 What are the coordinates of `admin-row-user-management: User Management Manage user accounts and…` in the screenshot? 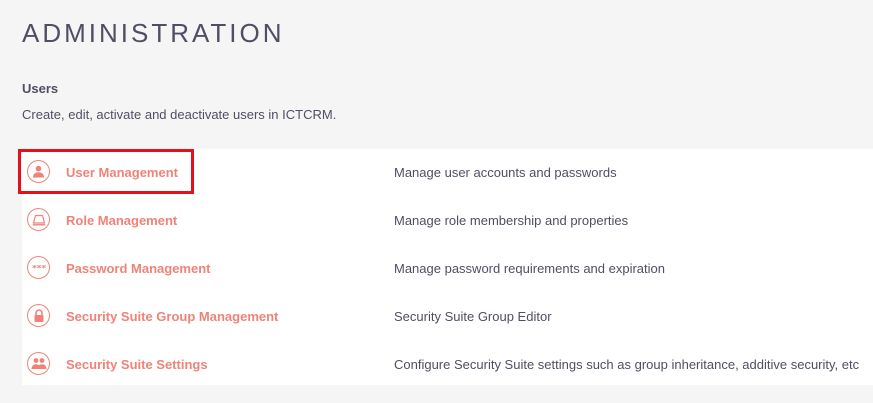 It's located at (447, 173).